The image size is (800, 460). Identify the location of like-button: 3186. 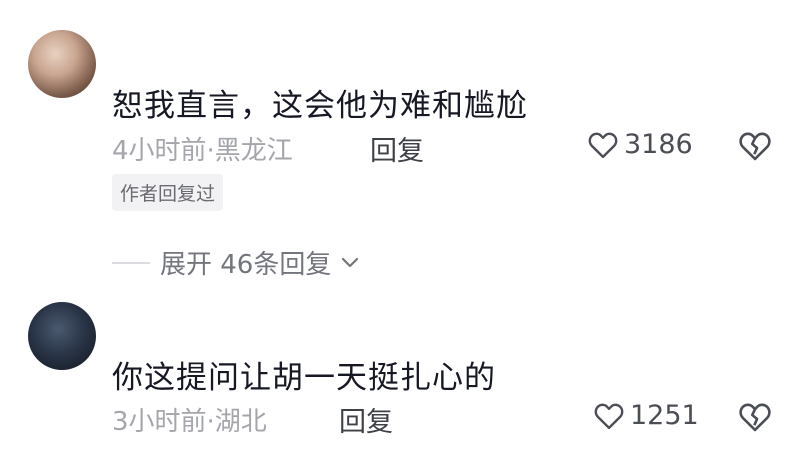
(640, 144).